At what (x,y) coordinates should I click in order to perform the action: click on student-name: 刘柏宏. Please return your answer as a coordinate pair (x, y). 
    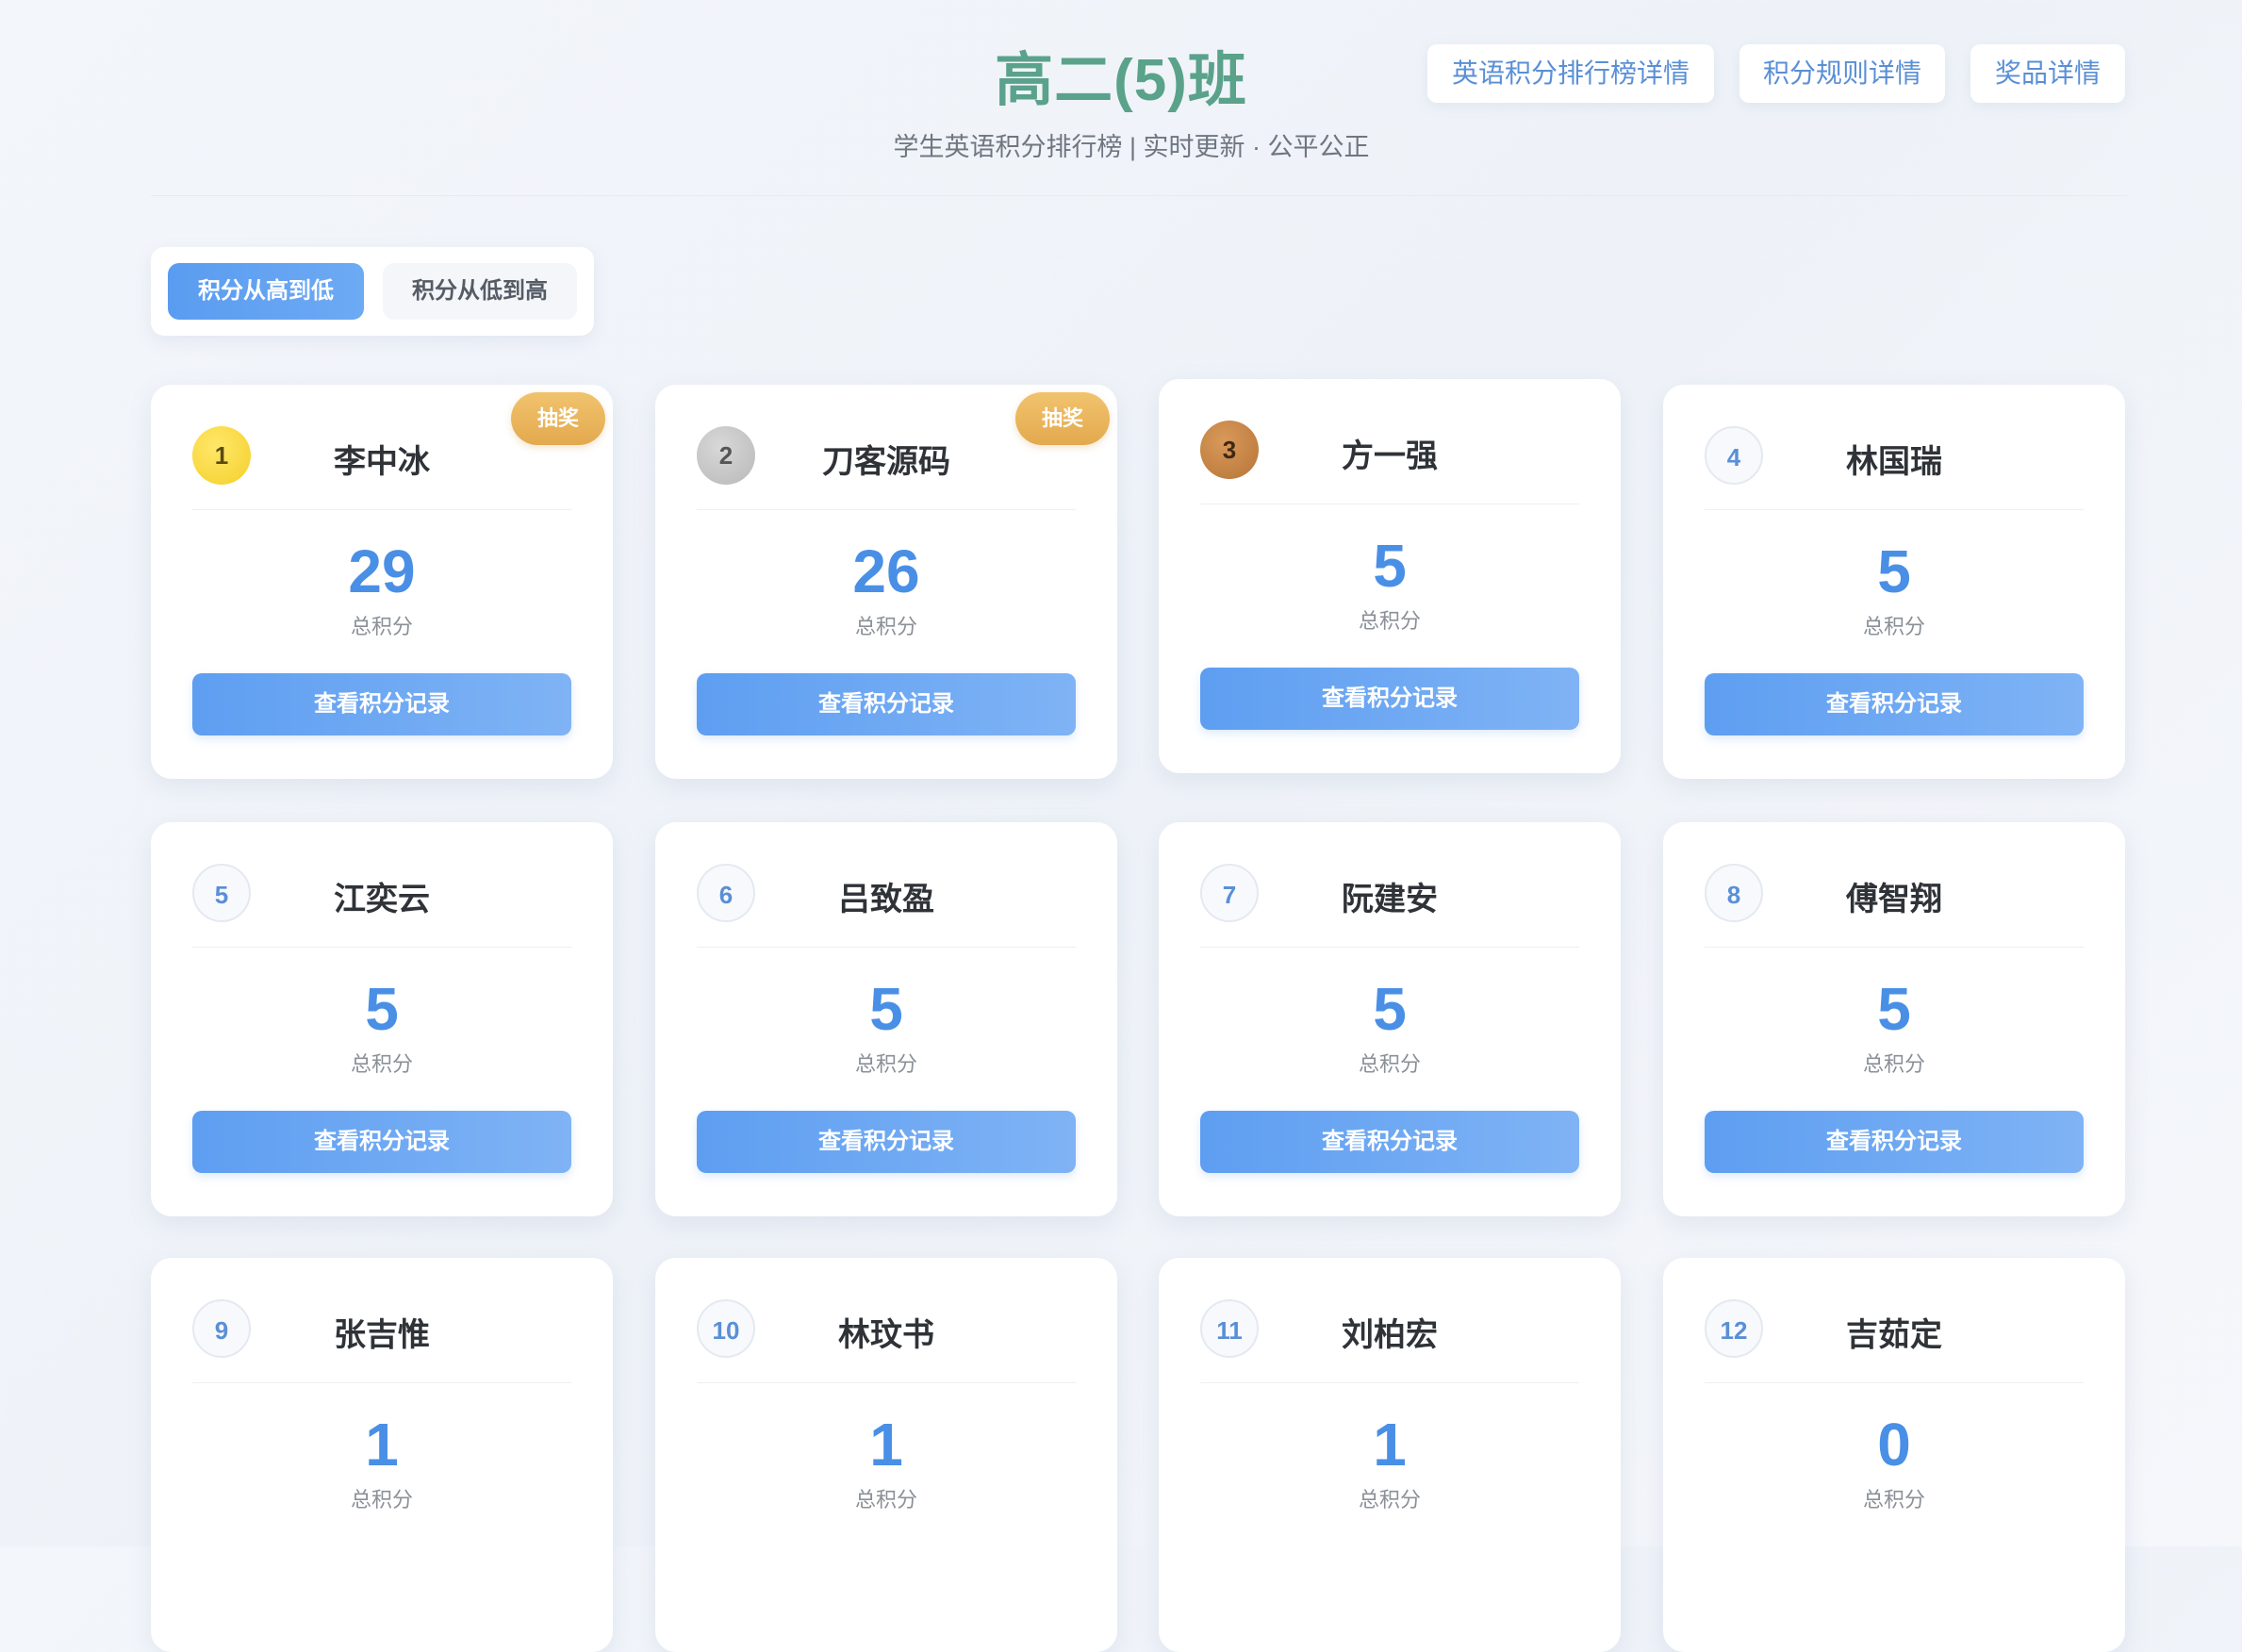
    Looking at the image, I should click on (1390, 1335).